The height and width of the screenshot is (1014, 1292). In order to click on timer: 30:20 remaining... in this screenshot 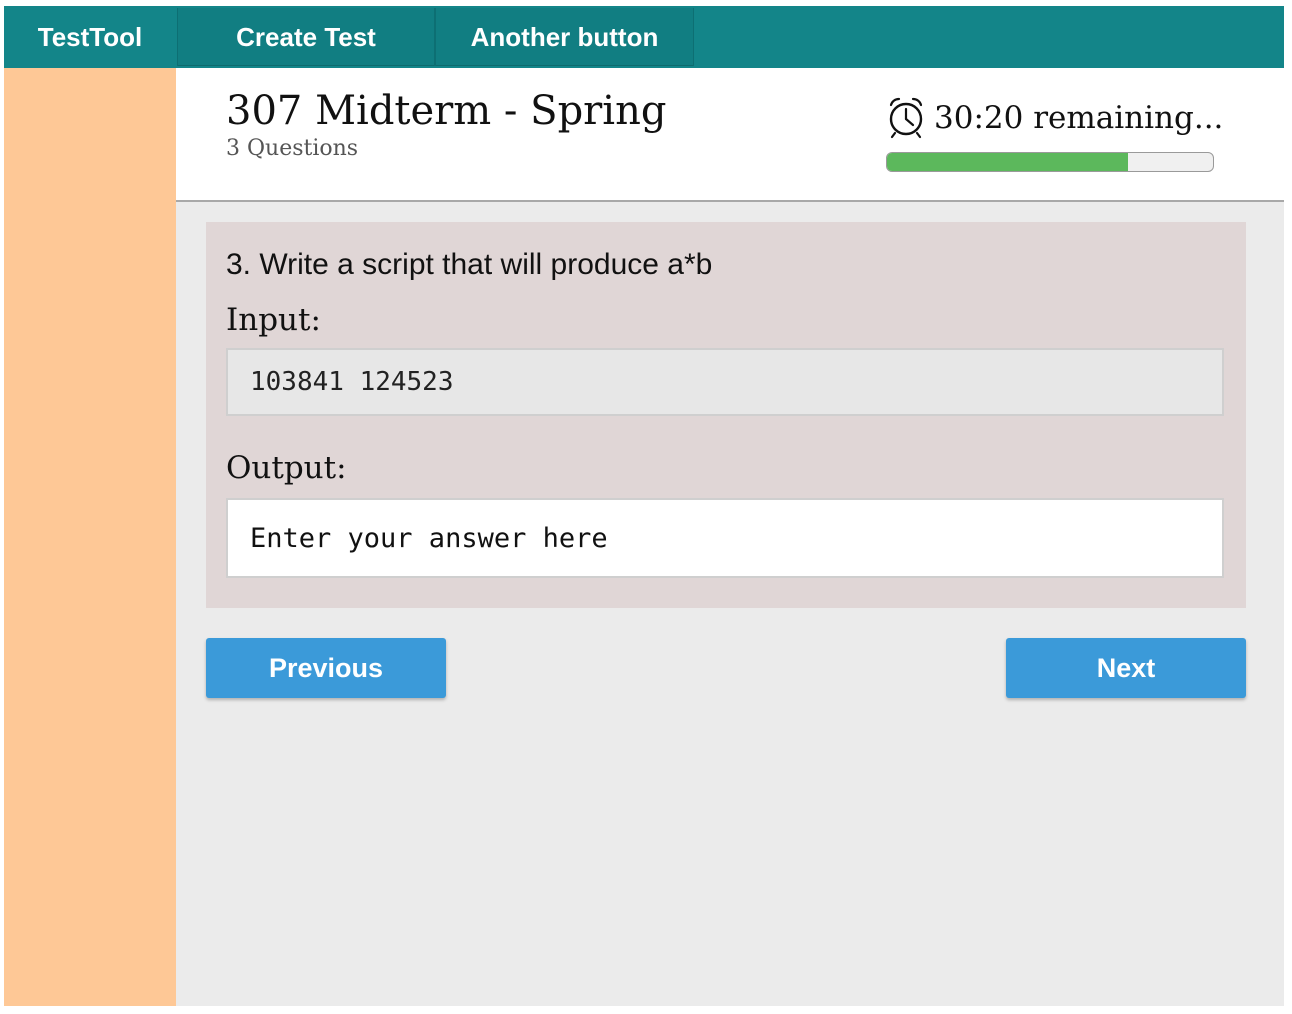, I will do `click(1054, 118)`.